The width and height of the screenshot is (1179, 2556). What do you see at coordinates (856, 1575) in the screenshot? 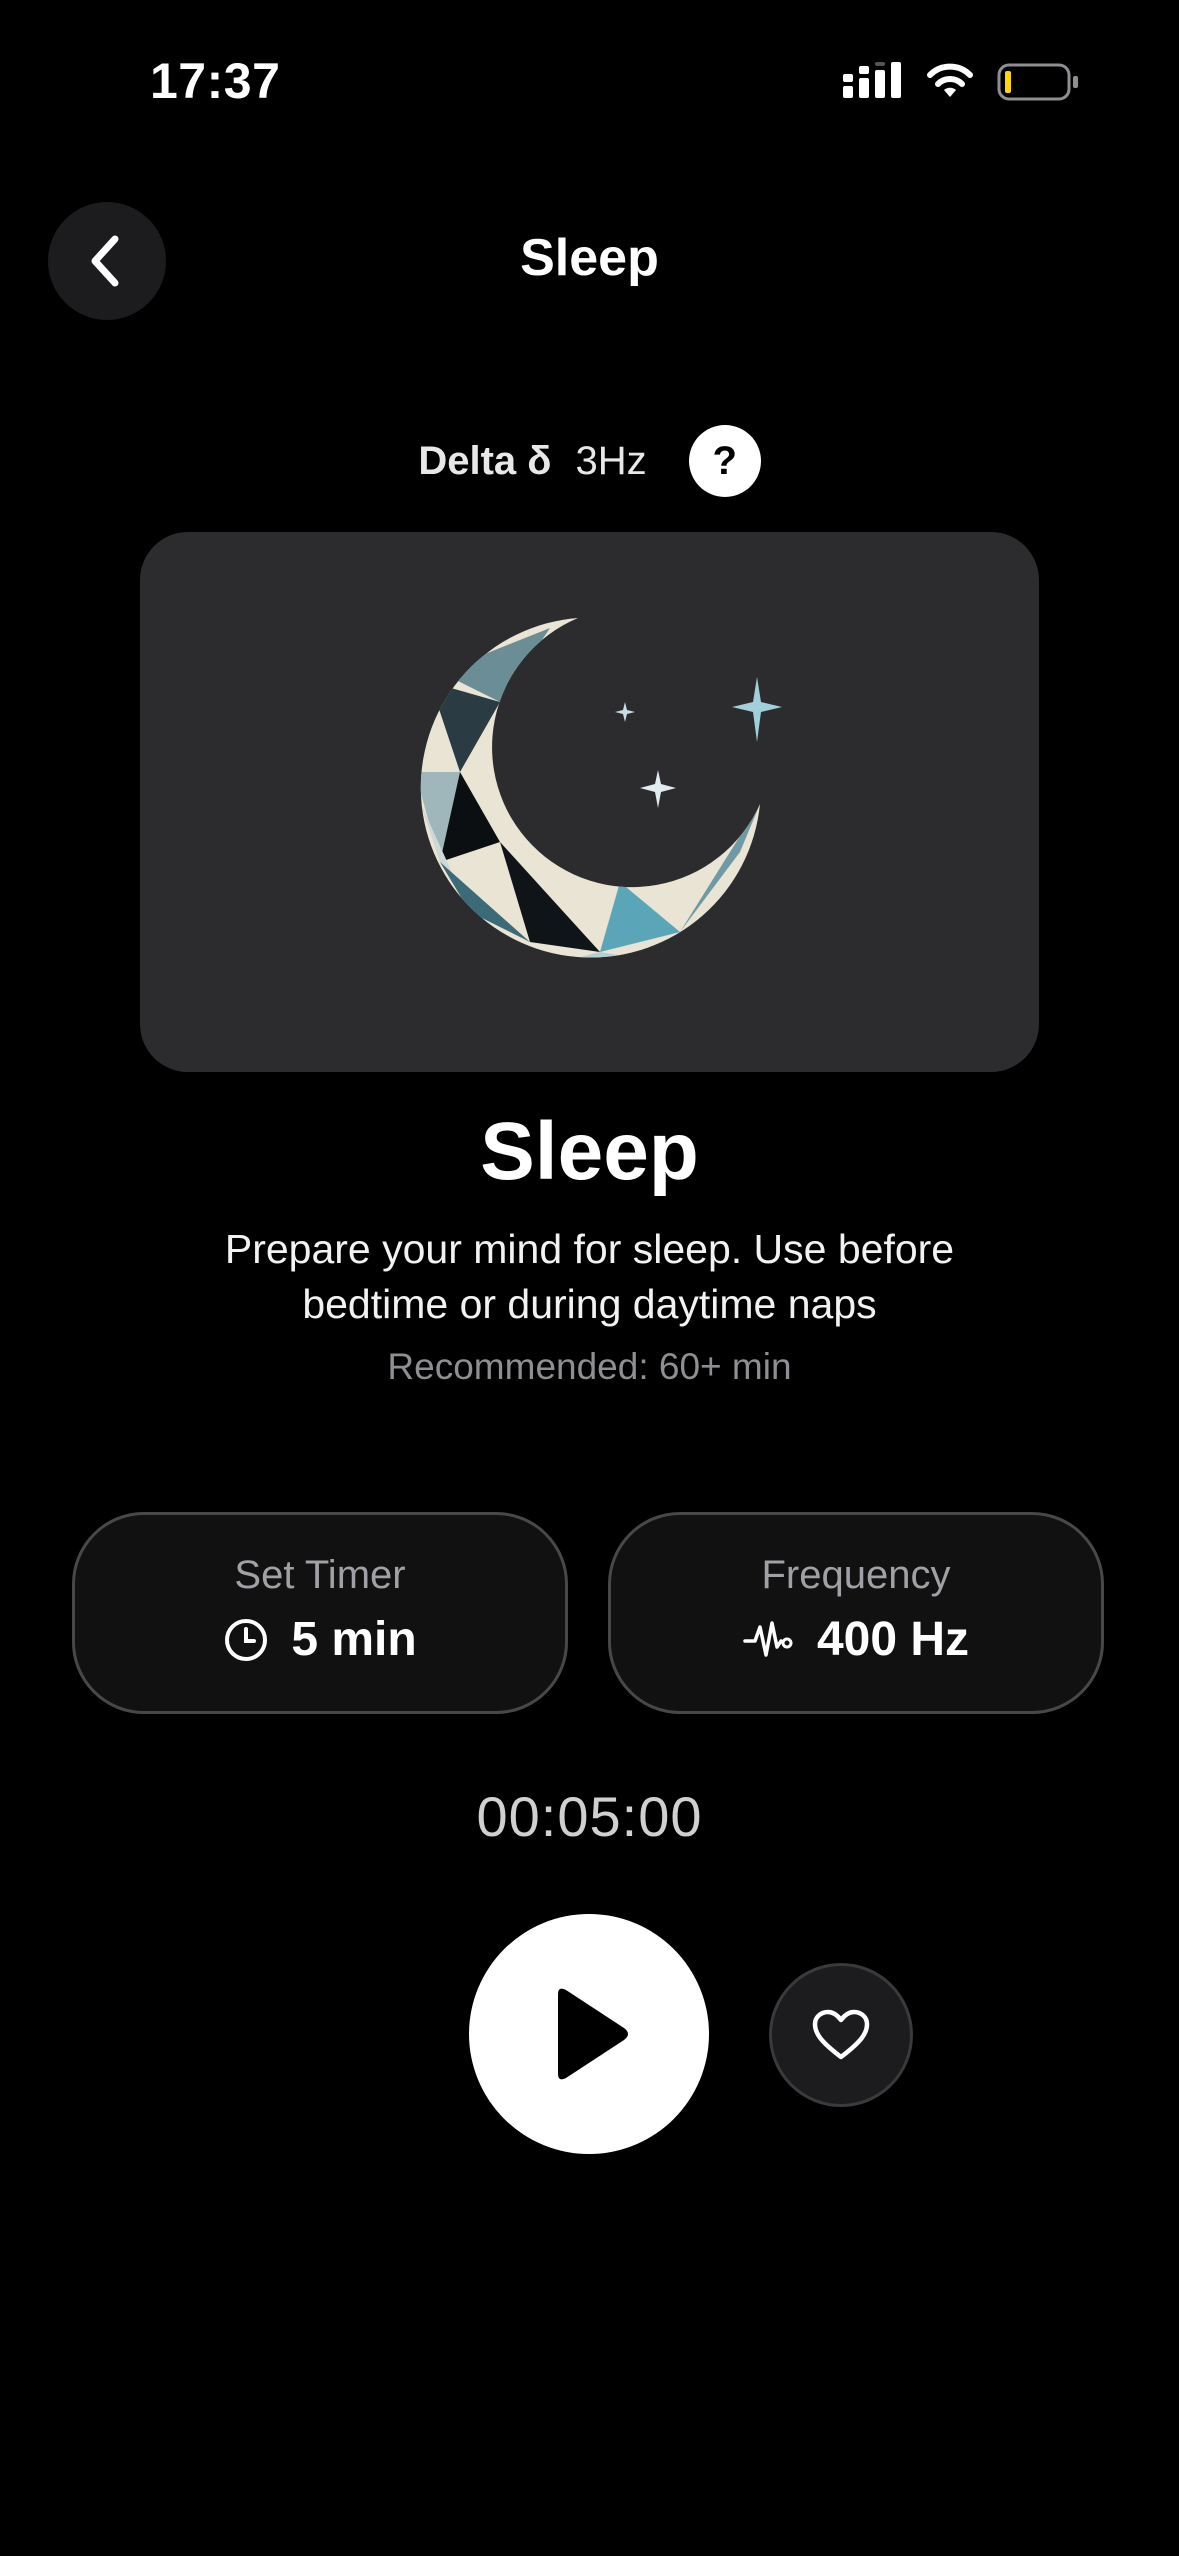
I see `frequency-label: Frequency` at bounding box center [856, 1575].